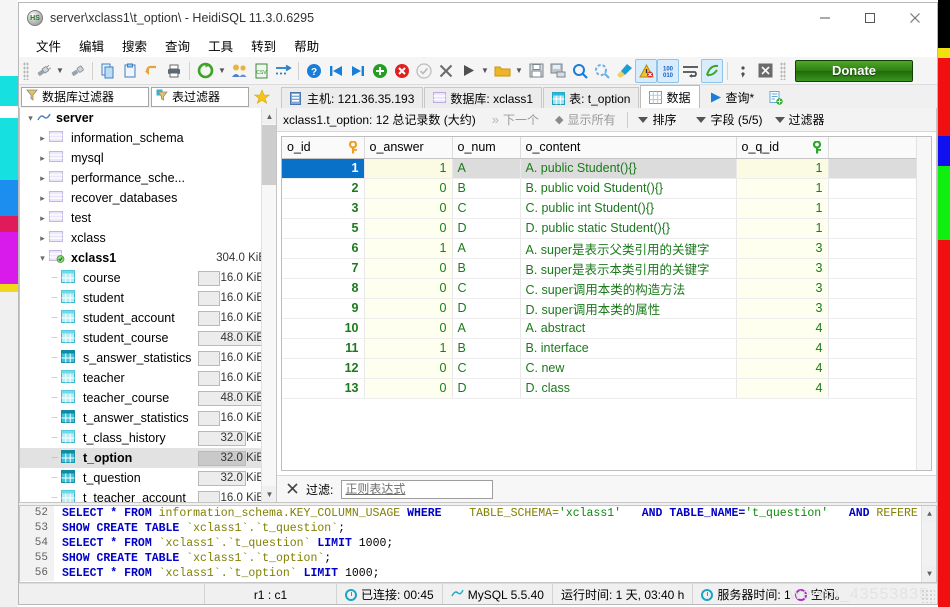  What do you see at coordinates (323, 288) in the screenshot?
I see `cell-o_id: 8` at bounding box center [323, 288].